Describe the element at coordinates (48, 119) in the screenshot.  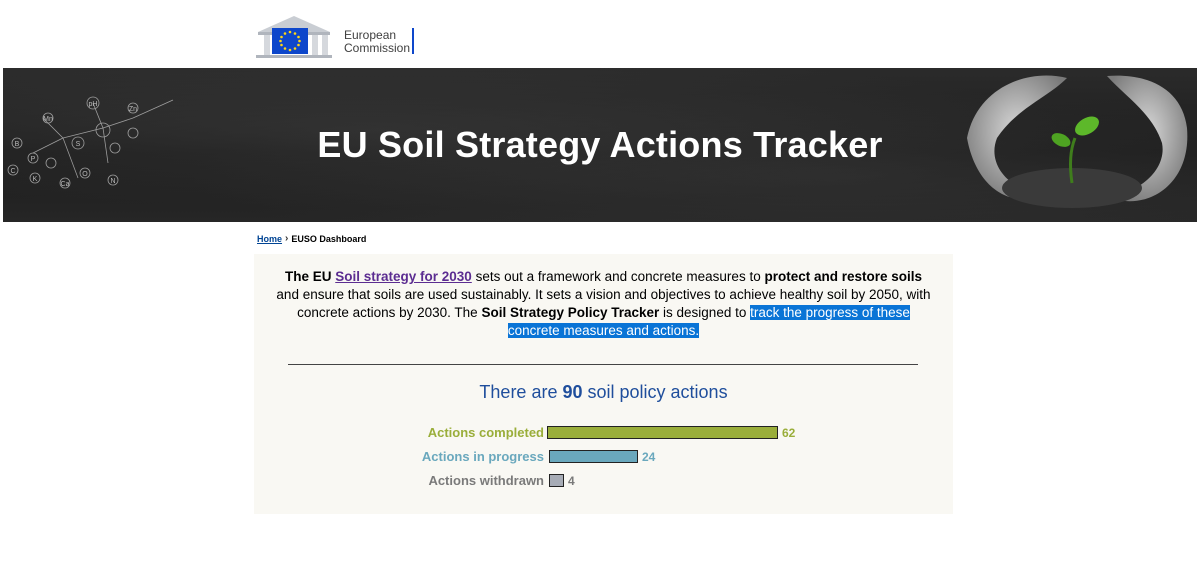
I see `svg-text: Mn` at that location.